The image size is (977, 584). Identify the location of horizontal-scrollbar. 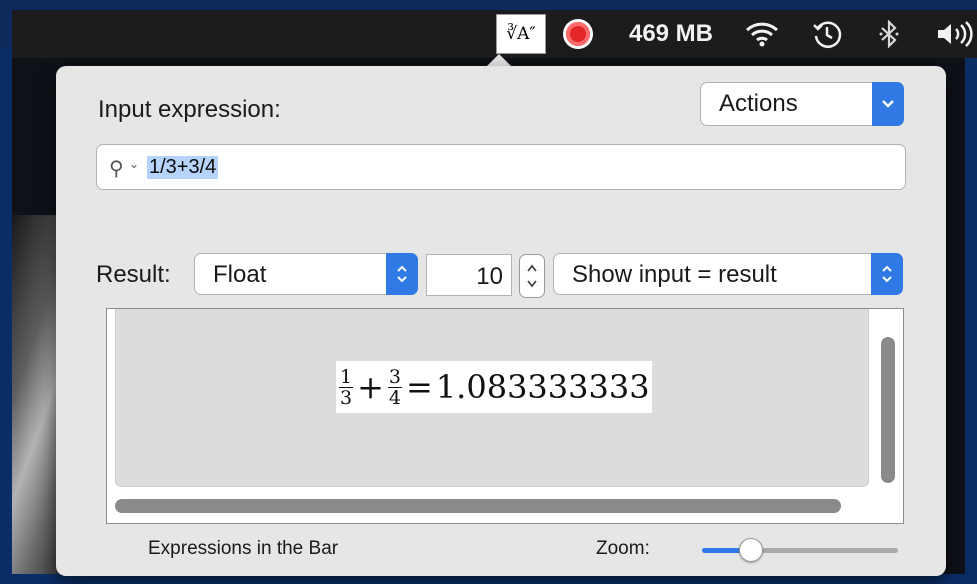
(478, 506).